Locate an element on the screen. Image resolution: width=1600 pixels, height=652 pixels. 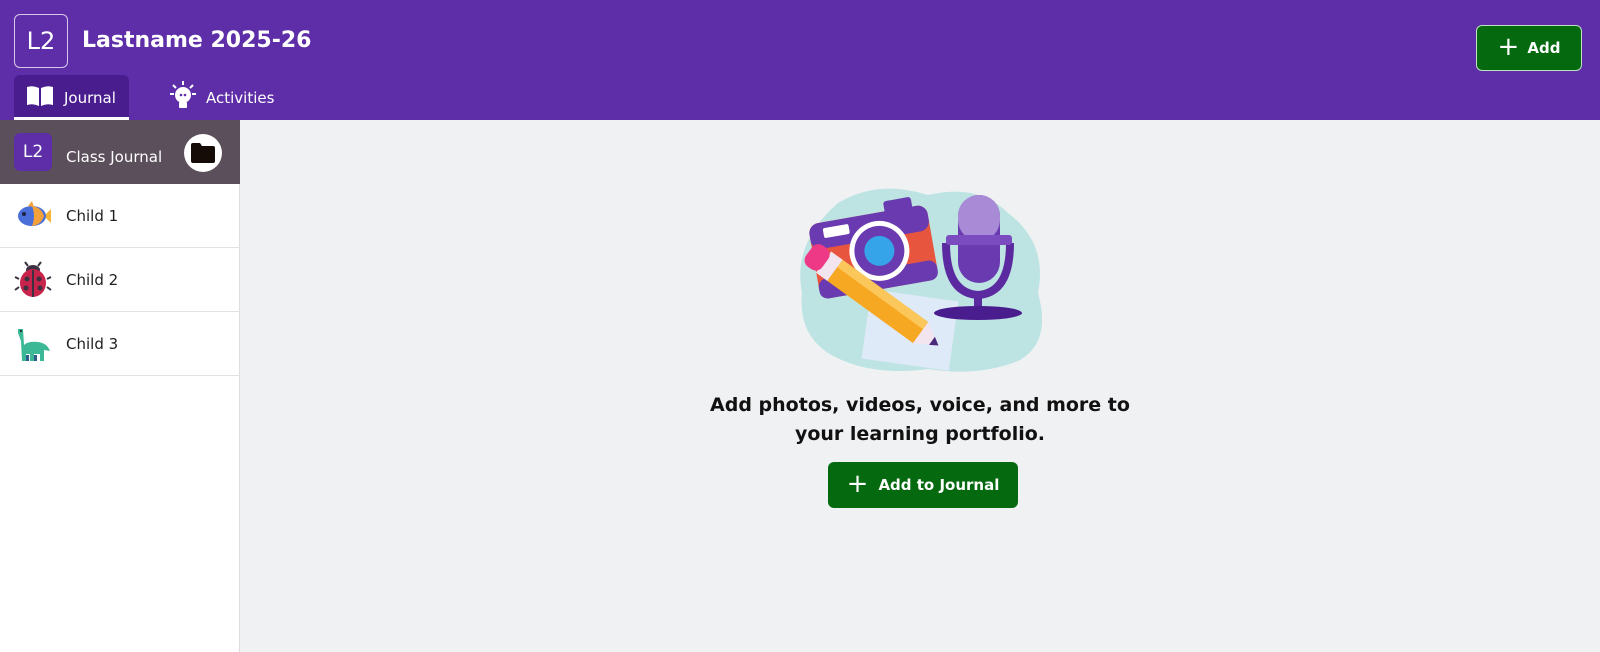
sidebar-item-child-2: Child 2 is located at coordinates (120, 280).